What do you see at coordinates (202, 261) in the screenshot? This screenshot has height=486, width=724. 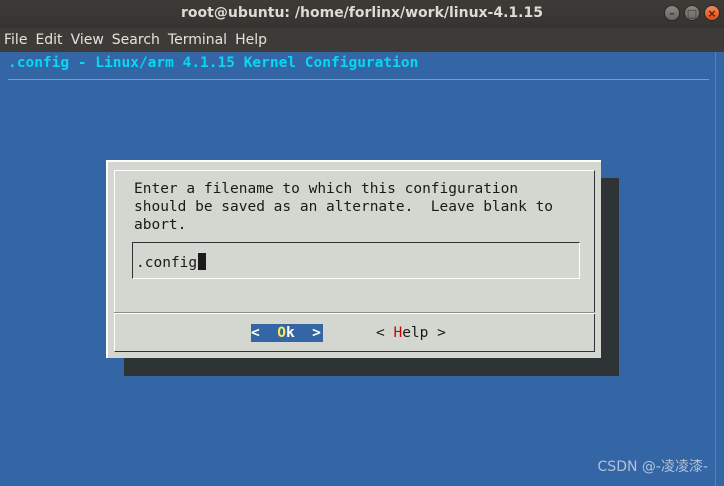 I see `text-cursor` at bounding box center [202, 261].